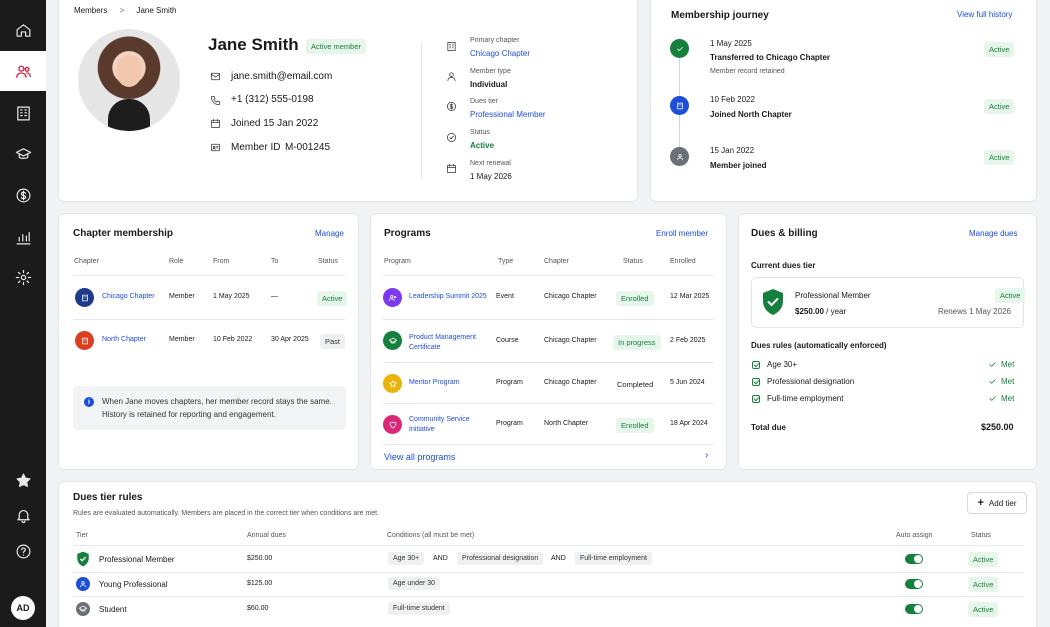 The image size is (1050, 627). I want to click on program-chapter: Chicago Chapter, so click(570, 382).